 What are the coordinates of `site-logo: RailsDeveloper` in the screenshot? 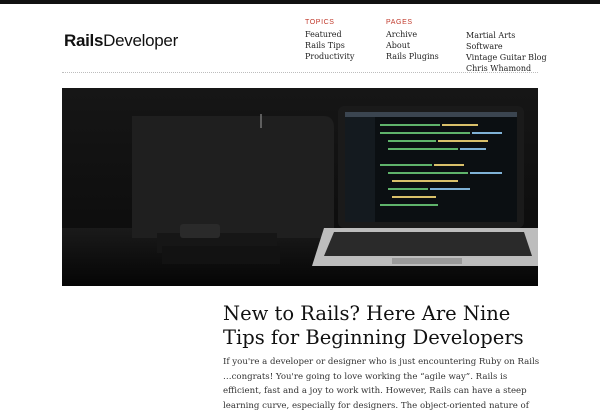 It's located at (121, 43).